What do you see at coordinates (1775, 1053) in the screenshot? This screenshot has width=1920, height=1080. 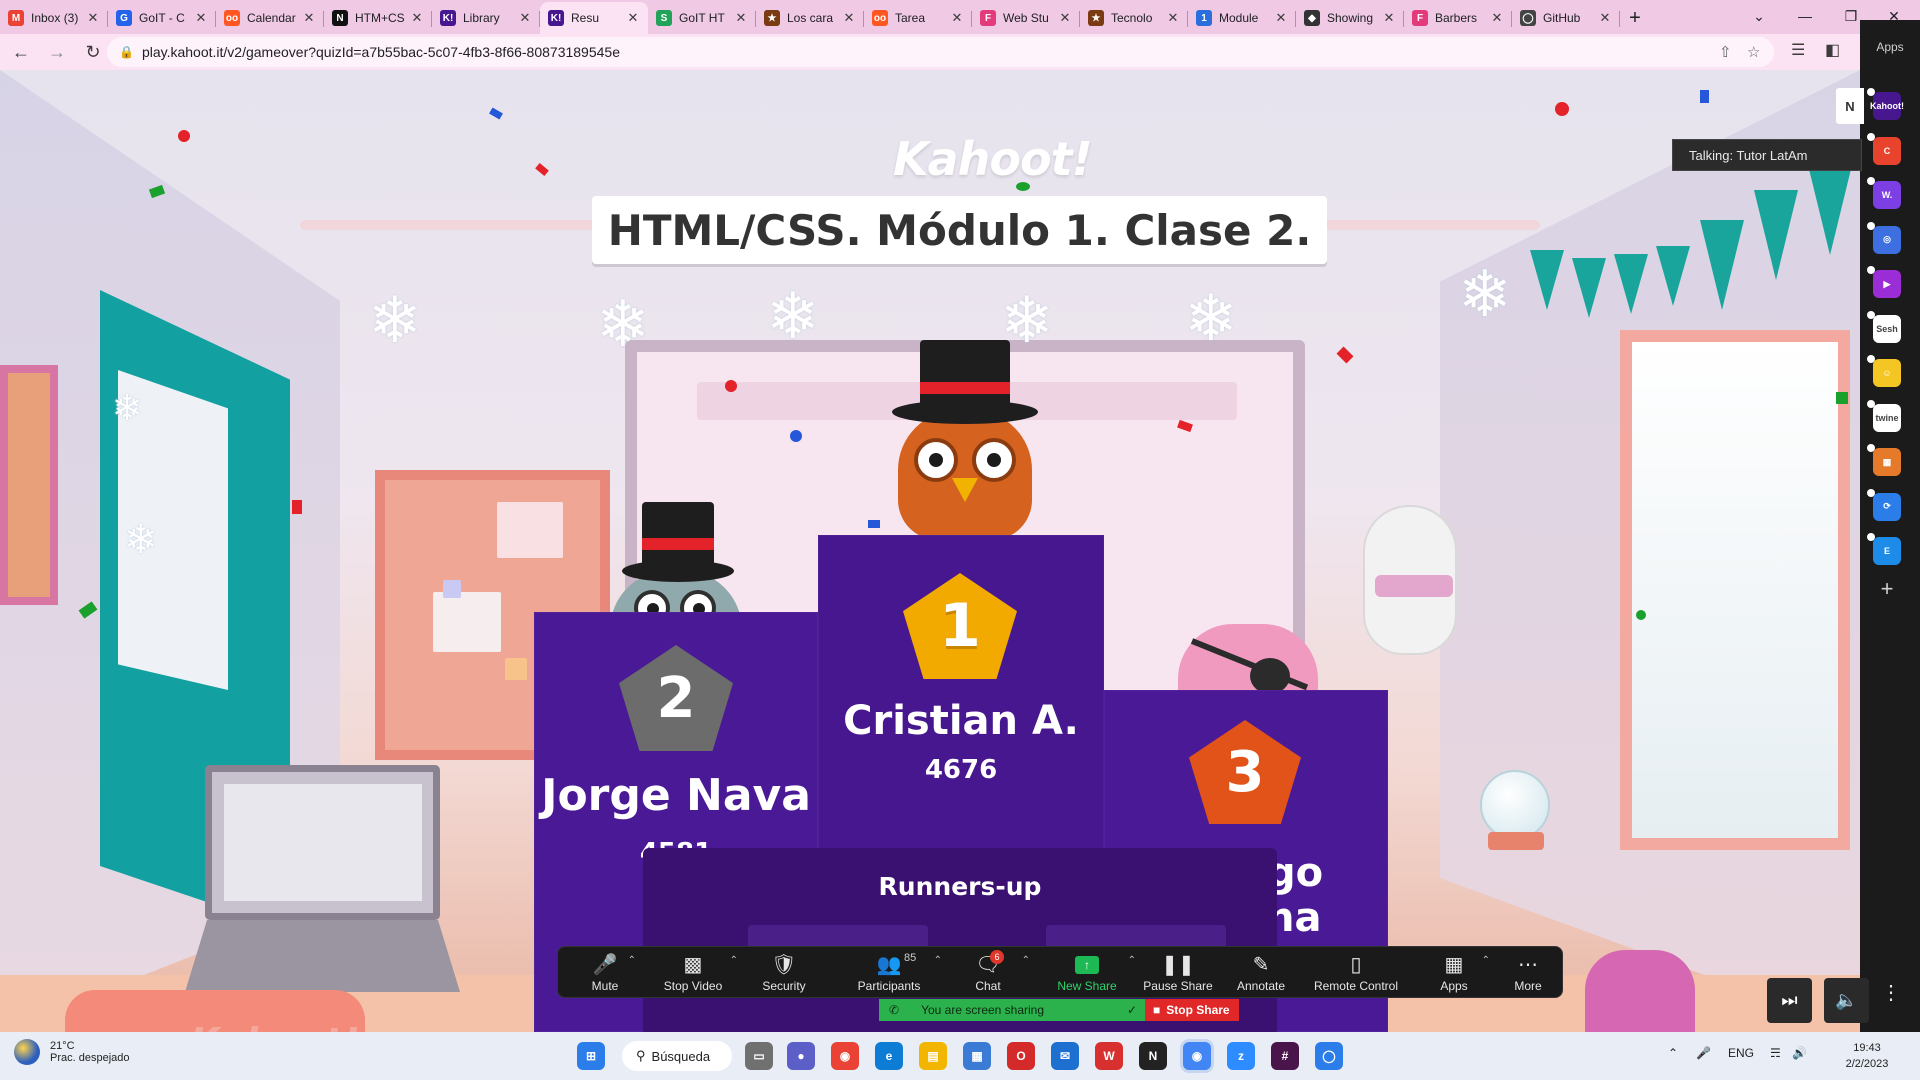 I see `wifi-icon: ☴` at bounding box center [1775, 1053].